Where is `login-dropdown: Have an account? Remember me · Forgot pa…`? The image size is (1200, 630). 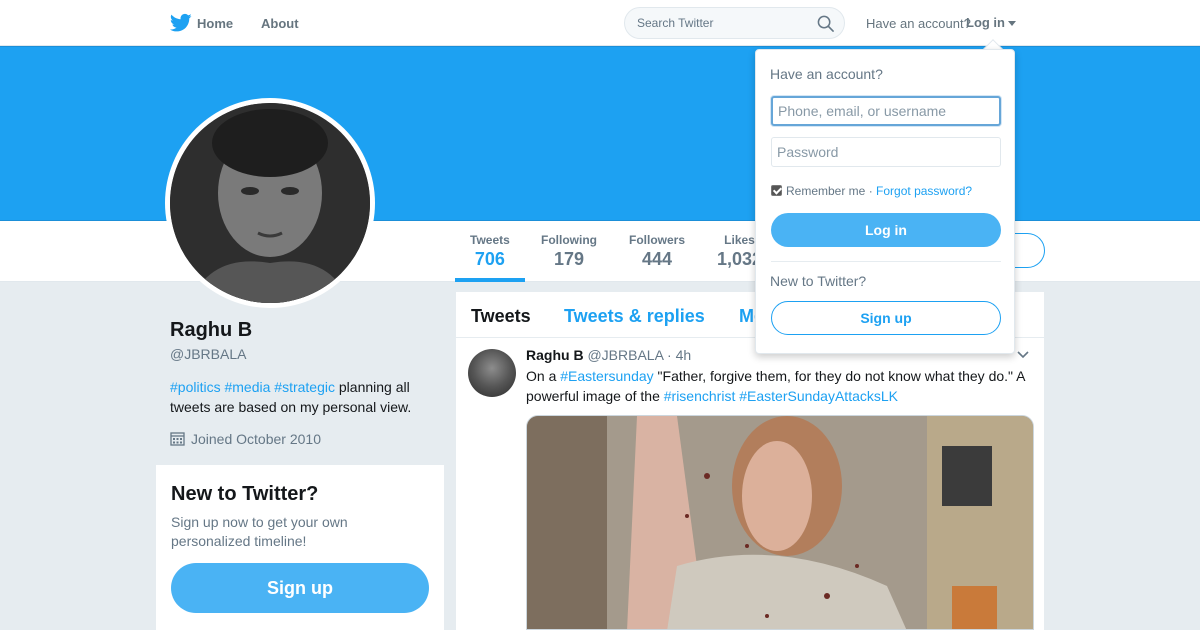 login-dropdown: Have an account? Remember me · Forgot pa… is located at coordinates (885, 201).